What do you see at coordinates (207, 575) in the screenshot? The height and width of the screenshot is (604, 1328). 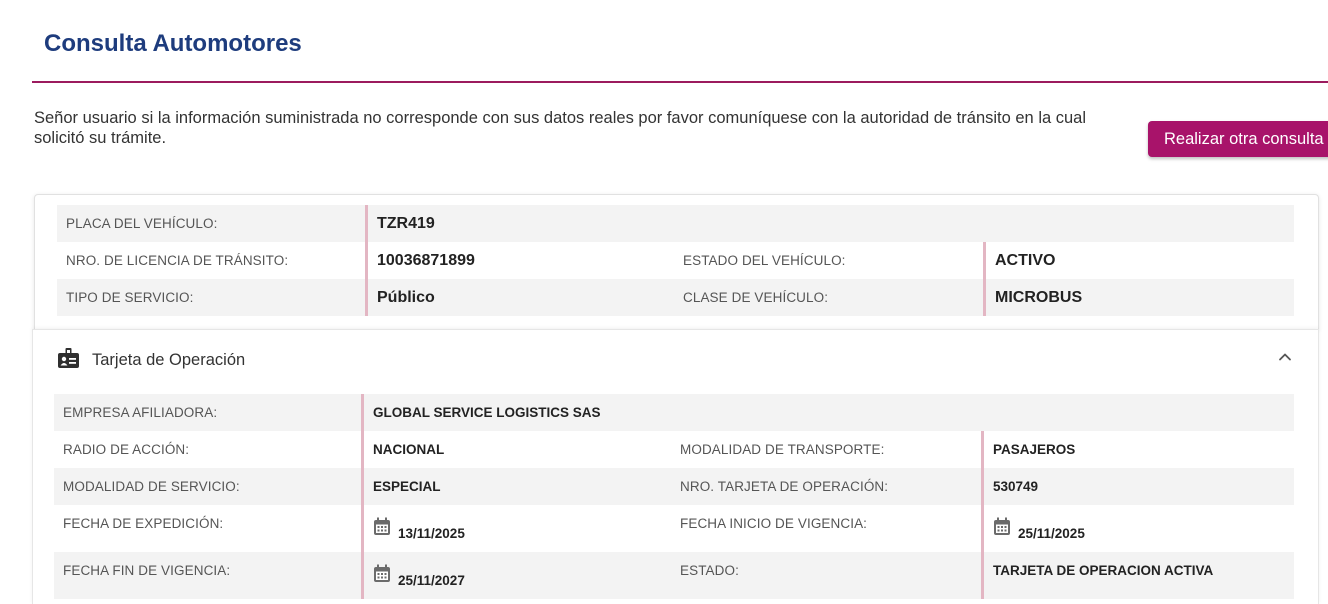 I see `end-date-label: FECHA FIN DE VIGENCIA:` at bounding box center [207, 575].